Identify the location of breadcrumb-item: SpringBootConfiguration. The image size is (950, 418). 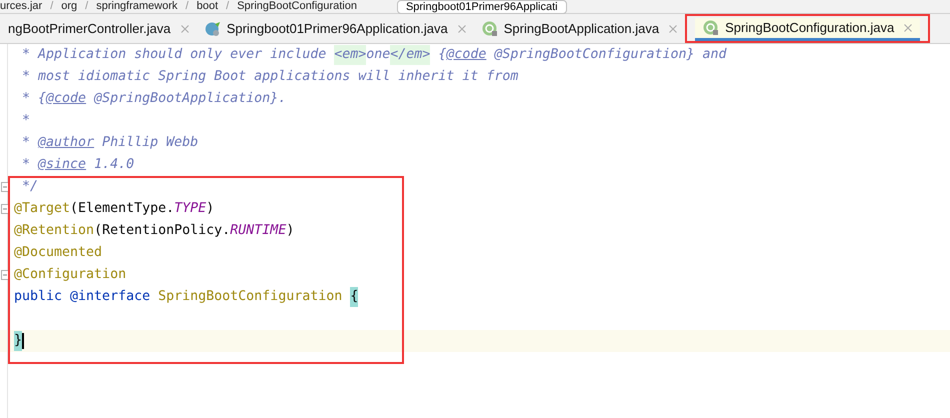
(297, 6).